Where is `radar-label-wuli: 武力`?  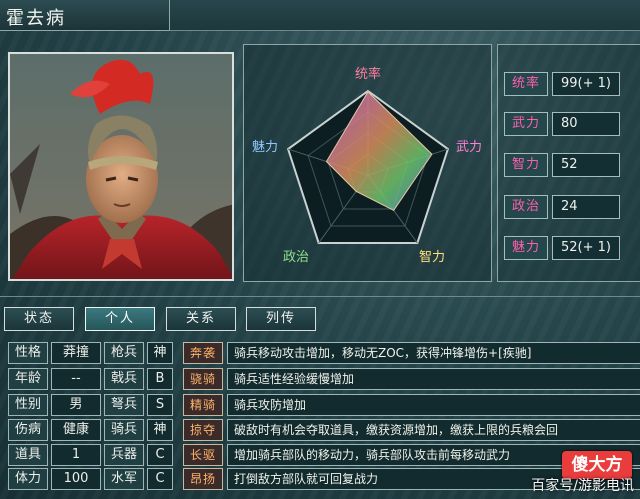 radar-label-wuli: 武力 is located at coordinates (469, 147).